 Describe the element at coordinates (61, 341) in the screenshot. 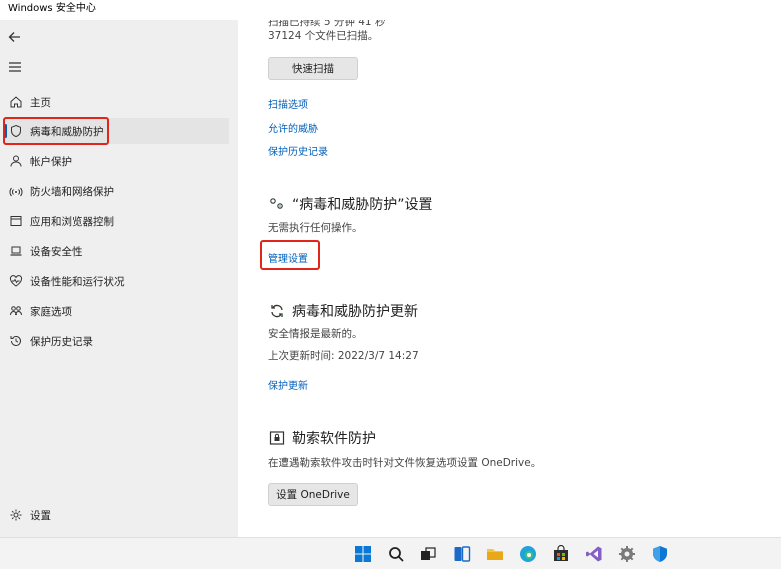

I see `sidebar-item-label: 保护历史记录` at that location.